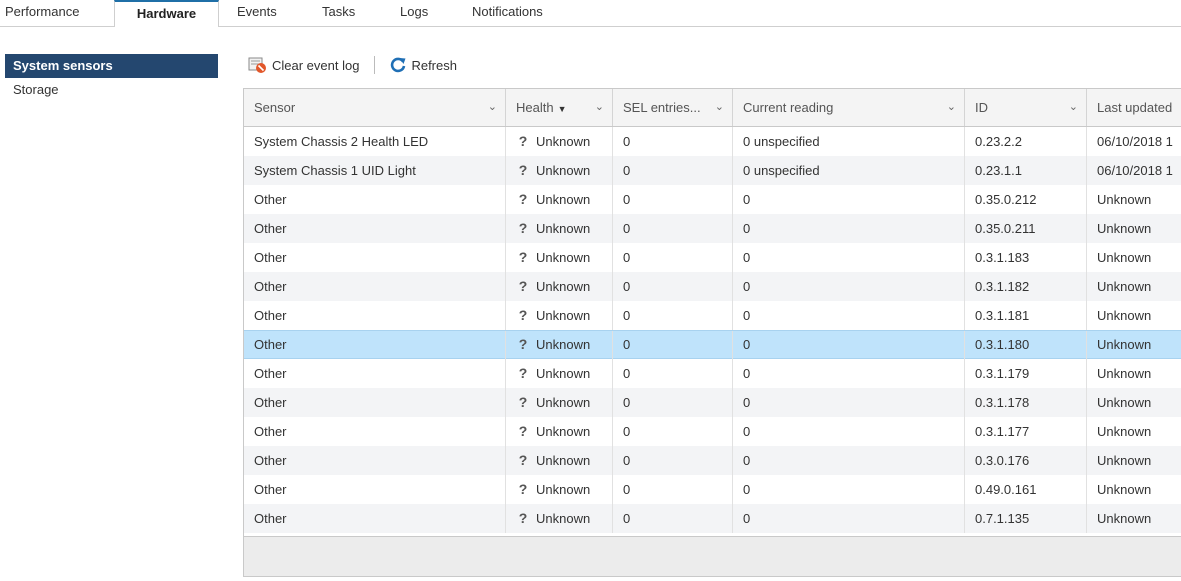 The height and width of the screenshot is (581, 1181). I want to click on tab-logs: Logs, so click(414, 13).